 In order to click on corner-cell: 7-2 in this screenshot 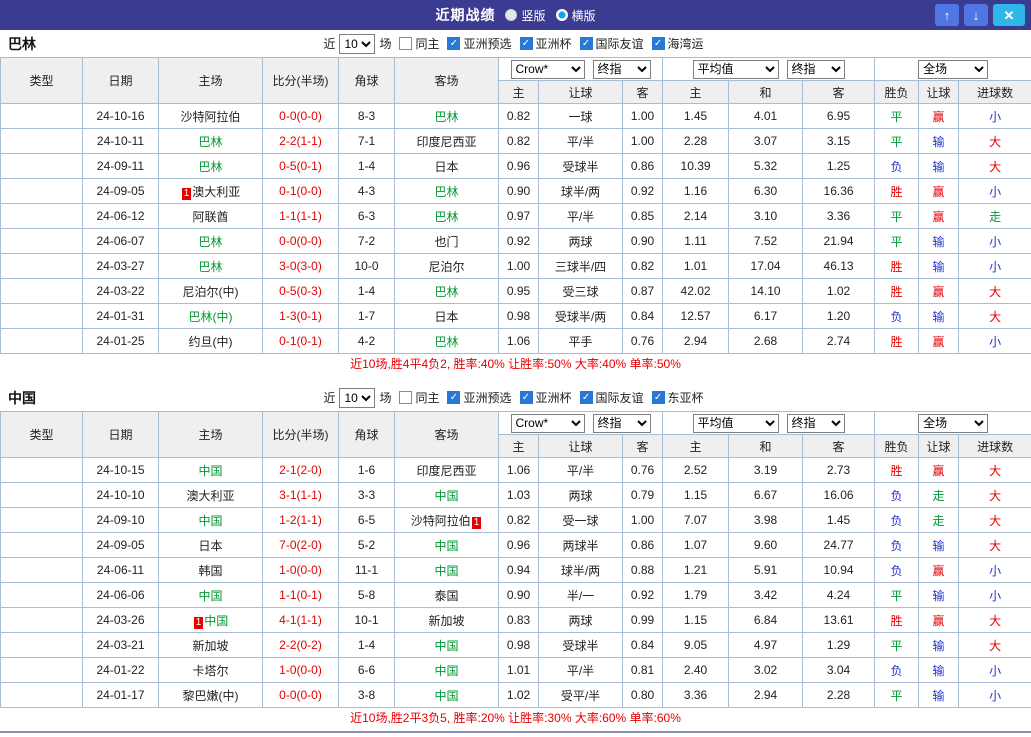, I will do `click(366, 241)`.